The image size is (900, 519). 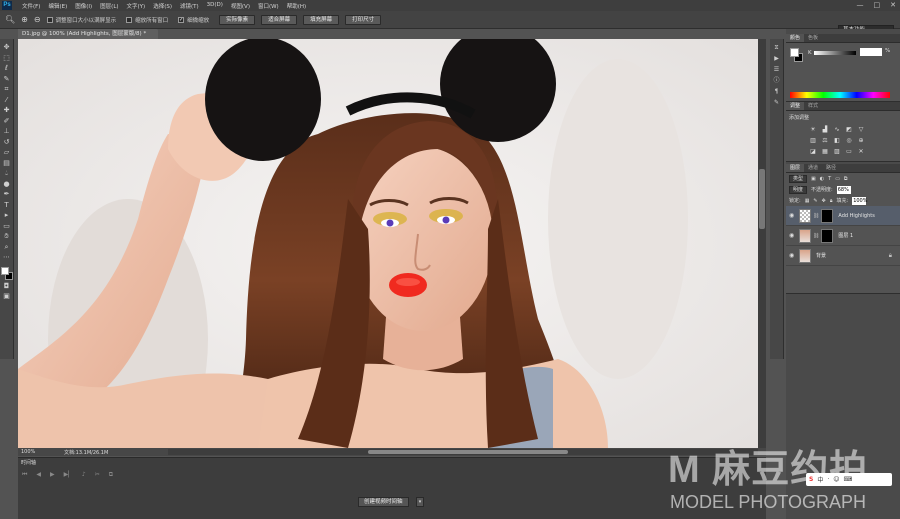 I want to click on ime-emoji-icon: ☺, so click(x=836, y=479).